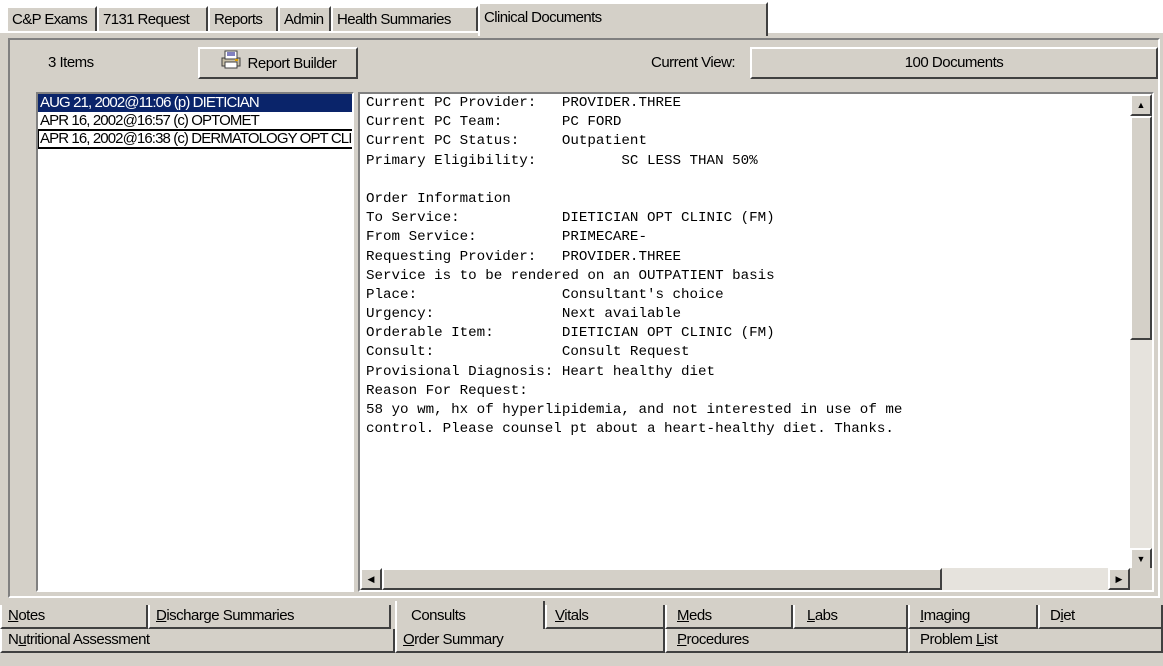  What do you see at coordinates (195, 121) in the screenshot?
I see `list-item: APR 16, 2002@16:57 (c) OPTOMET` at bounding box center [195, 121].